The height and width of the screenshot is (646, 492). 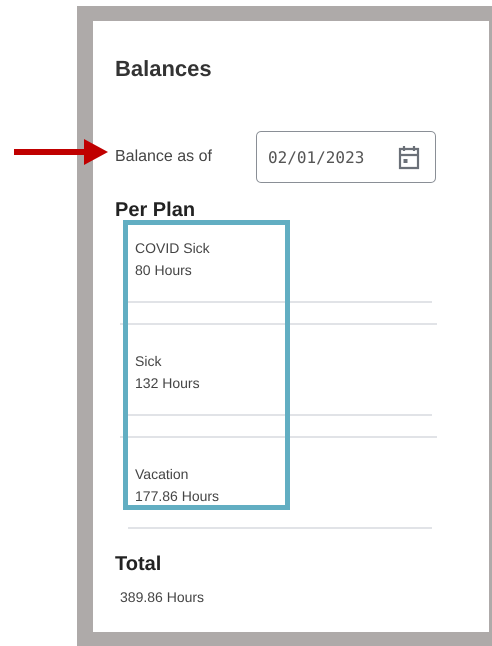 What do you see at coordinates (148, 361) in the screenshot?
I see `plan-name: Sick` at bounding box center [148, 361].